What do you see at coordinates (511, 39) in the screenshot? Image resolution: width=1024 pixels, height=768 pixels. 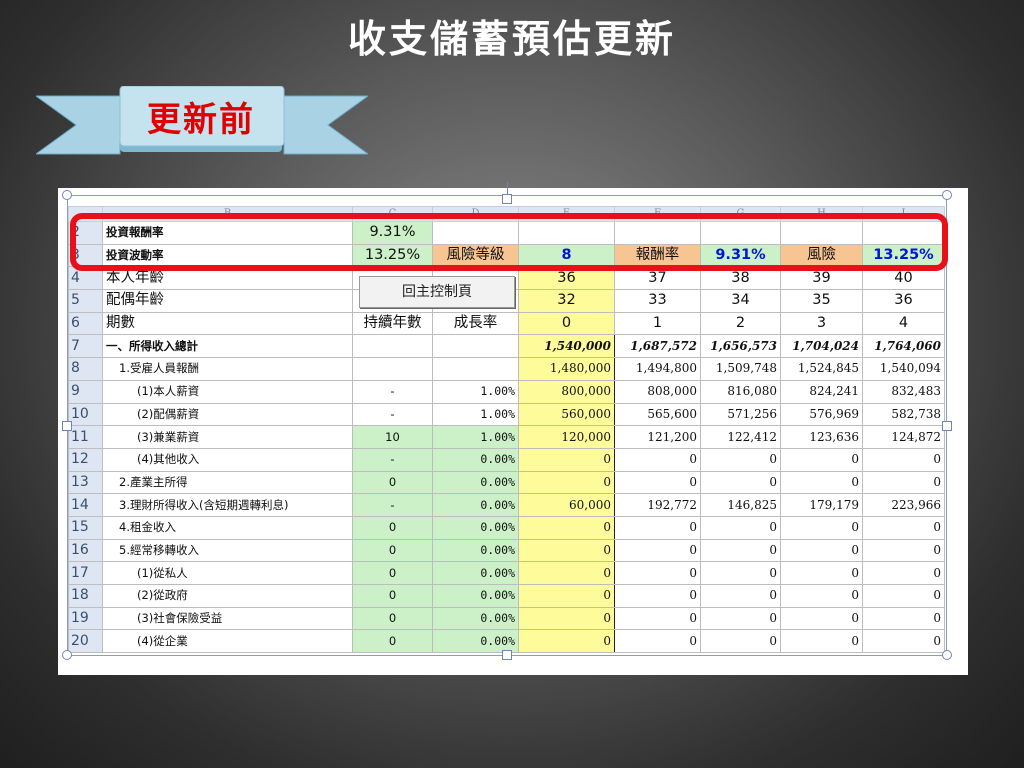 I see `slide-title: 收支儲蓄預估更新` at bounding box center [511, 39].